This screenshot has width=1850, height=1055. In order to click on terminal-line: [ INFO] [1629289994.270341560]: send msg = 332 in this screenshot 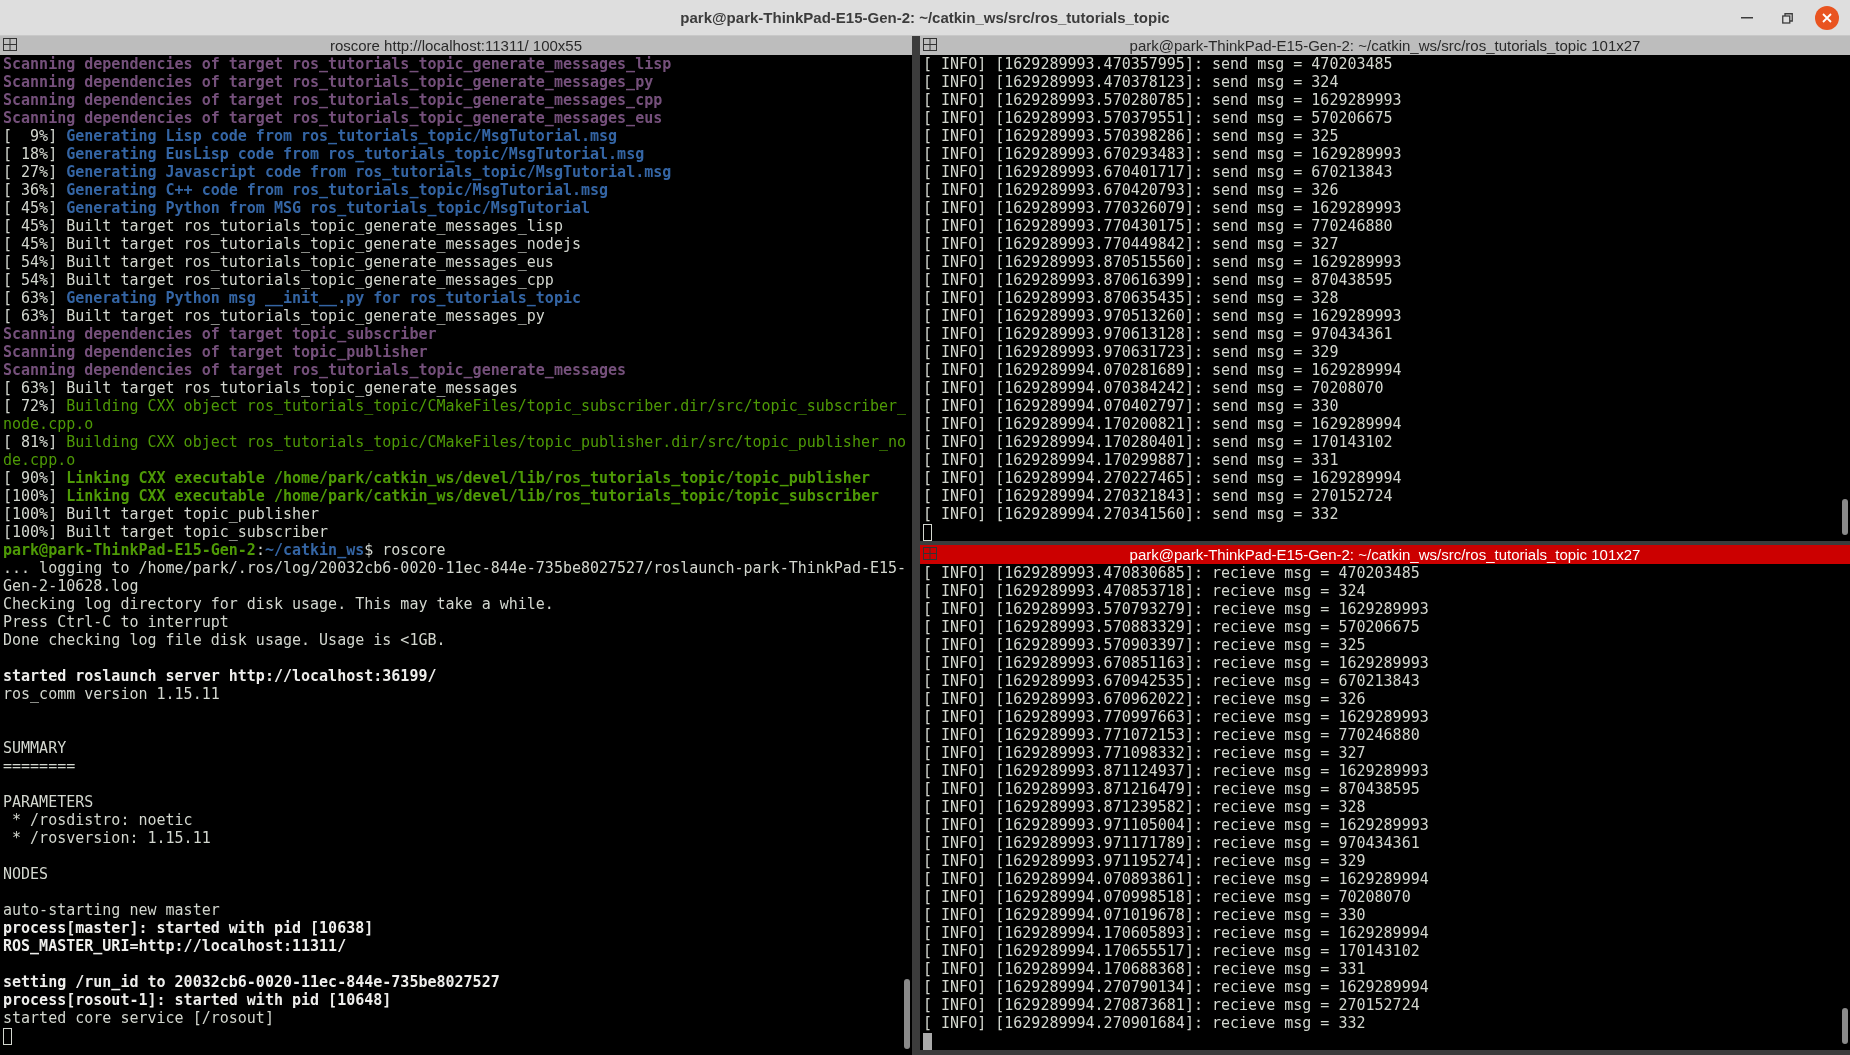, I will do `click(1131, 514)`.